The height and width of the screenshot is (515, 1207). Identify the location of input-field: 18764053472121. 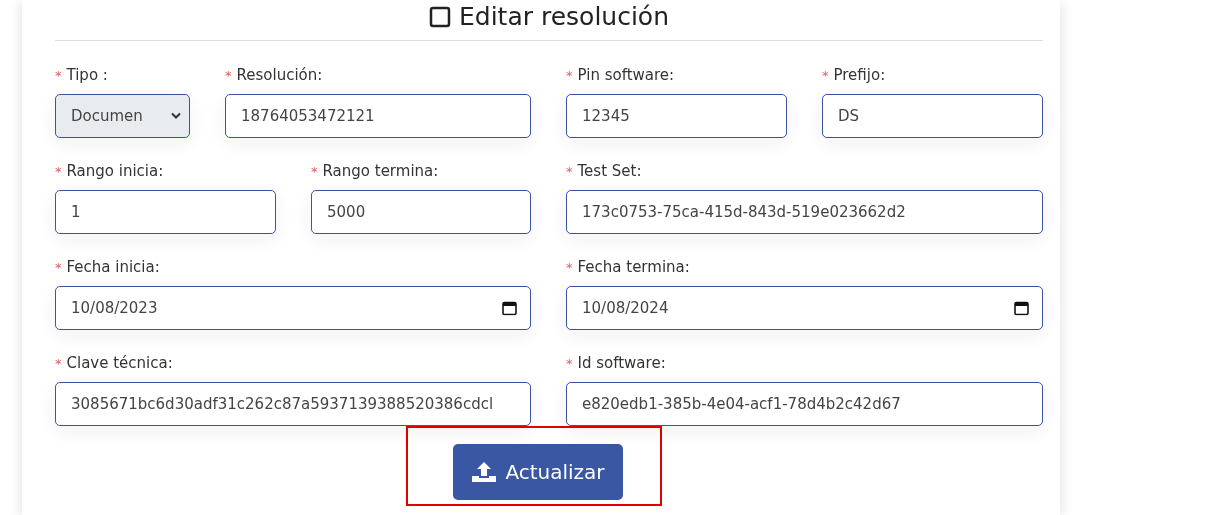
(378, 116).